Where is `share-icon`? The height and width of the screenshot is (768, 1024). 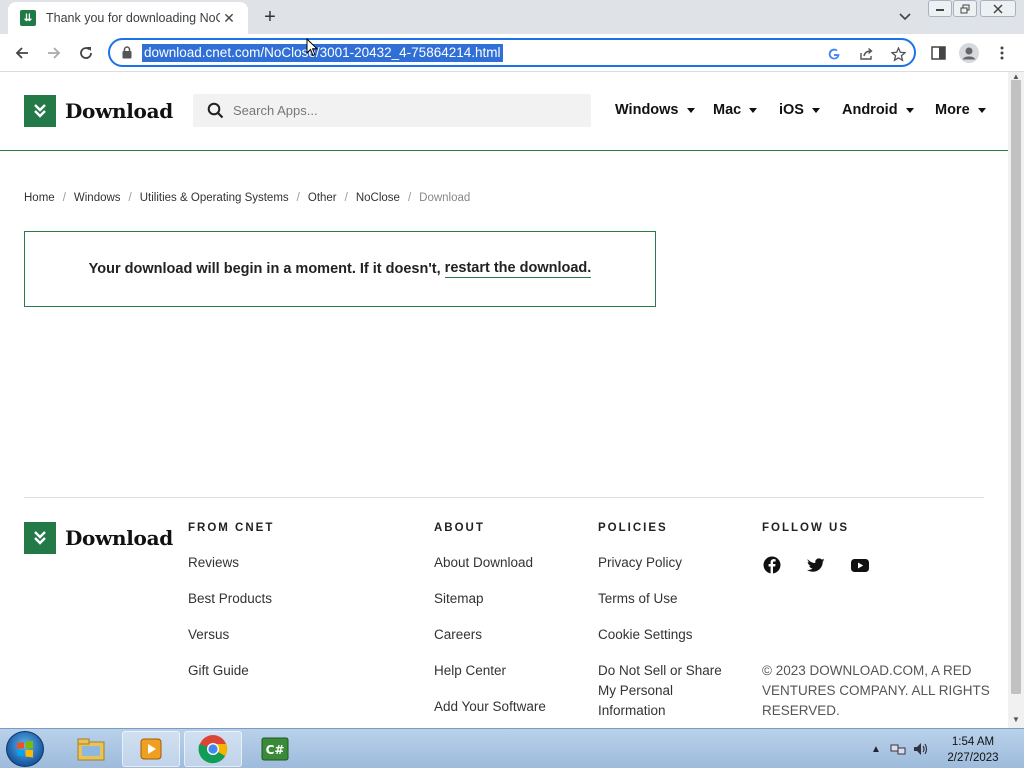 share-icon is located at coordinates (866, 54).